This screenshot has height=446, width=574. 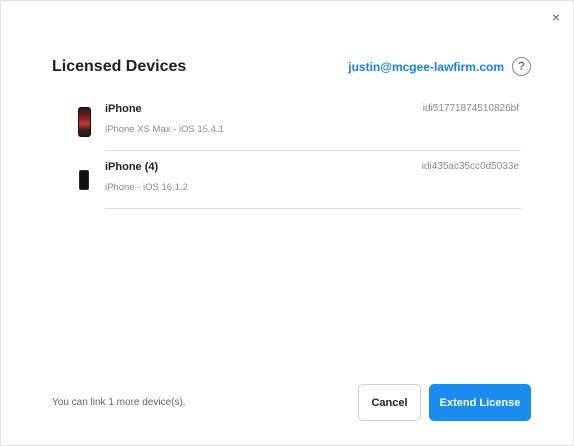 I want to click on device-model: iPhone XS Max - iOS 15.4.1, so click(x=164, y=129).